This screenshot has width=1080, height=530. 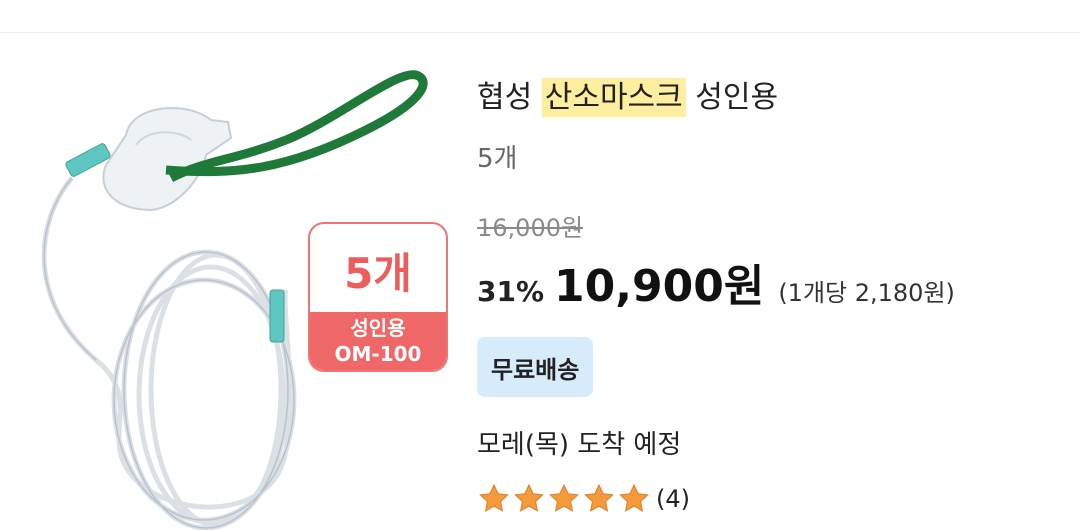 I want to click on product-title: 협성 산소마스크 성인용, so click(x=628, y=94).